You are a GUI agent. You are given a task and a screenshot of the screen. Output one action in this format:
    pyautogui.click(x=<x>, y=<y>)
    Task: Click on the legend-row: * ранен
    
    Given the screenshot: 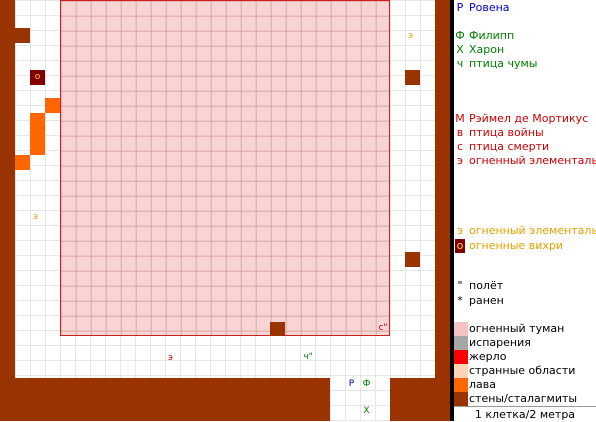 What is the action you would take?
    pyautogui.click(x=525, y=301)
    